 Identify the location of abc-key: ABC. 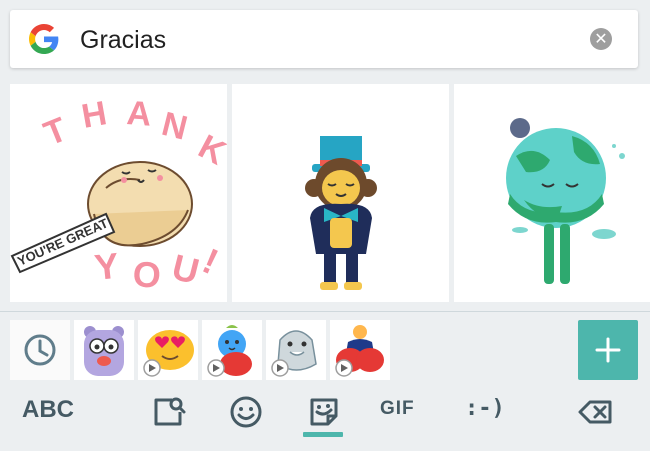
(48, 410).